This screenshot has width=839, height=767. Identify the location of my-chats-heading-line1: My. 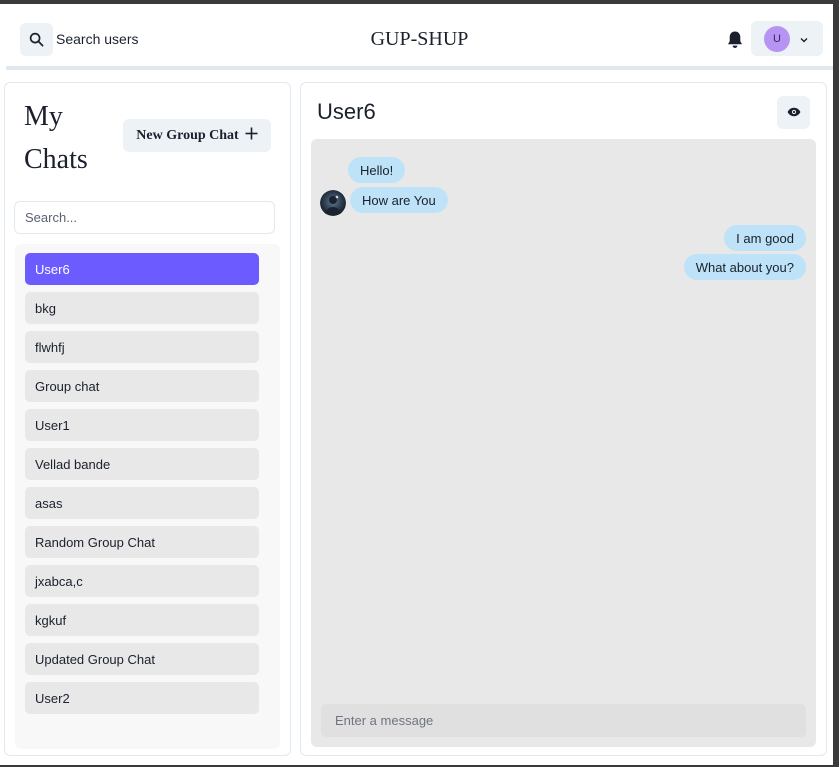
(43, 116).